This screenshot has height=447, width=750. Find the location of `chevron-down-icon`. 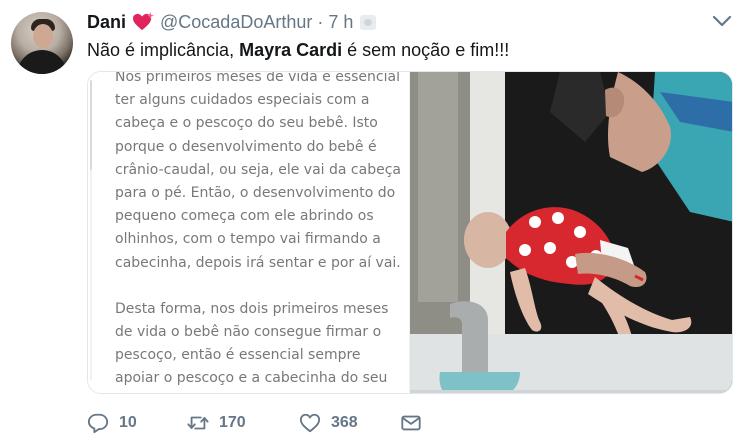

chevron-down-icon is located at coordinates (722, 21).